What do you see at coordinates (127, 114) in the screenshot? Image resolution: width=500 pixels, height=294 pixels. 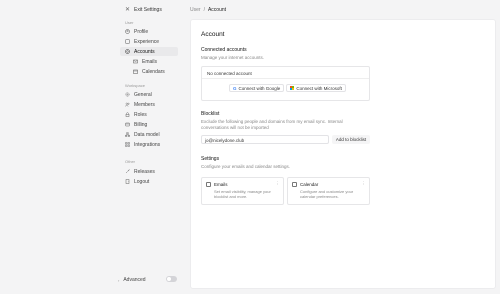 I see `lock-icon` at bounding box center [127, 114].